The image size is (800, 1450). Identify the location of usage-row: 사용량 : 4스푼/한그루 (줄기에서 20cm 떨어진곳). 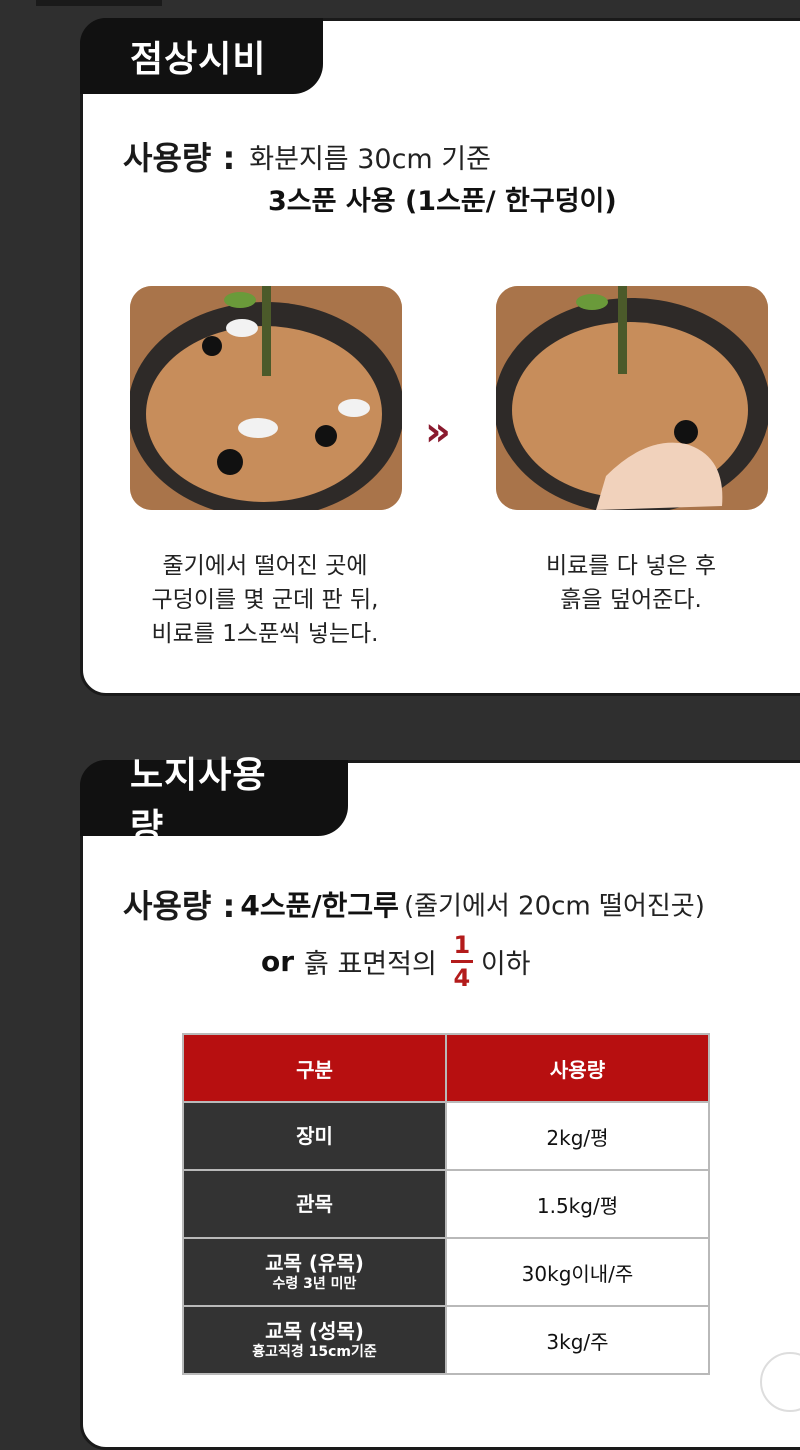
(414, 904).